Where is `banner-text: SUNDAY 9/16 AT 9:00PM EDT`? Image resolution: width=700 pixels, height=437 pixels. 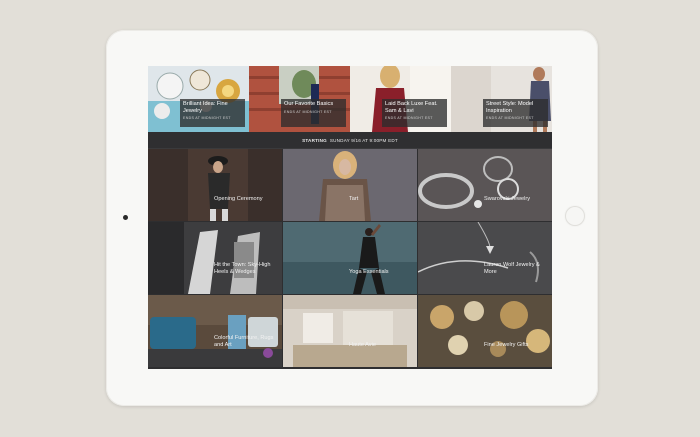 banner-text: SUNDAY 9/16 AT 9:00PM EDT is located at coordinates (363, 140).